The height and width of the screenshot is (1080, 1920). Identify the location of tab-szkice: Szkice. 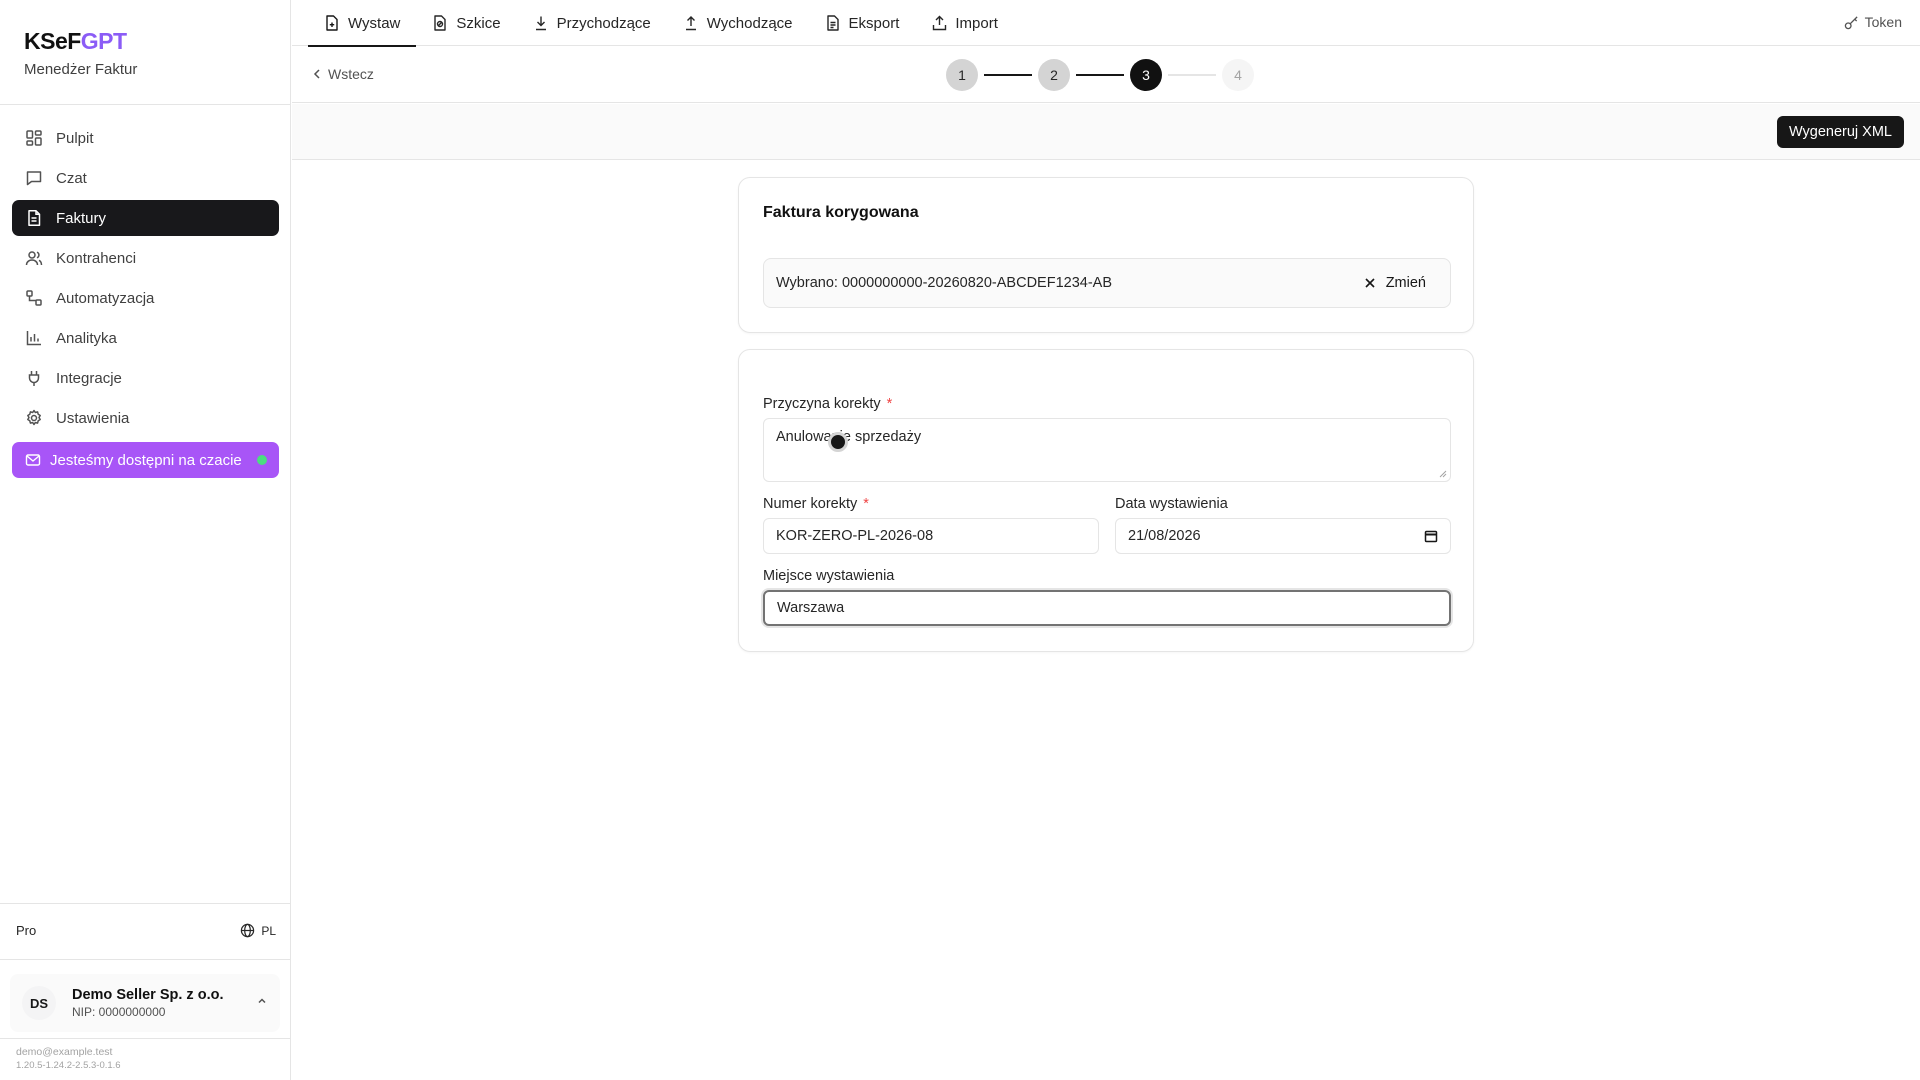
(466, 23).